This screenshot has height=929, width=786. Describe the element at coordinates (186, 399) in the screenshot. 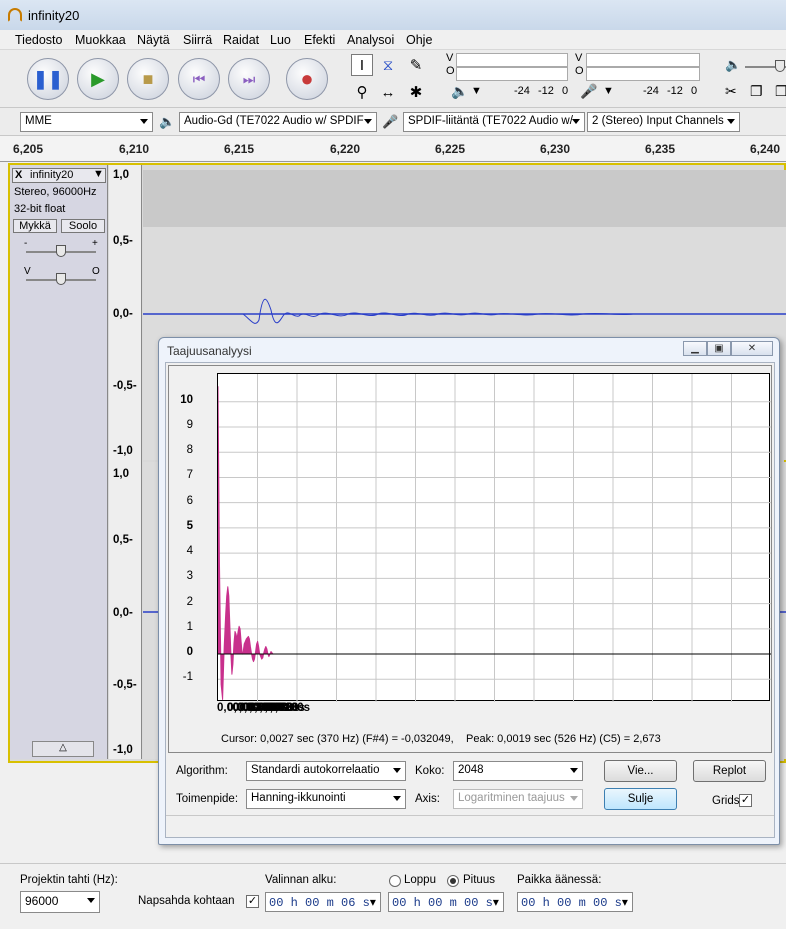

I see `y-tick-label: 10` at that location.